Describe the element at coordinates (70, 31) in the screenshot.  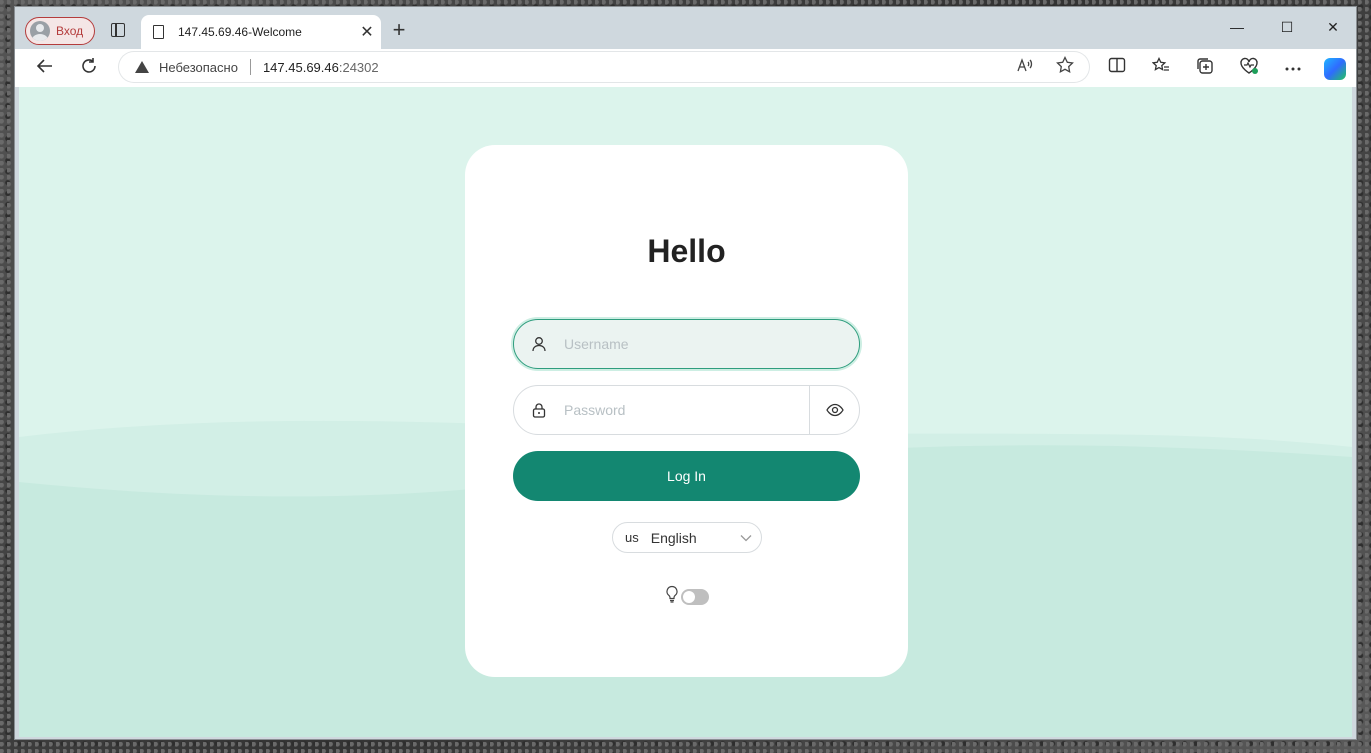
I see `profile-label: Вход` at that location.